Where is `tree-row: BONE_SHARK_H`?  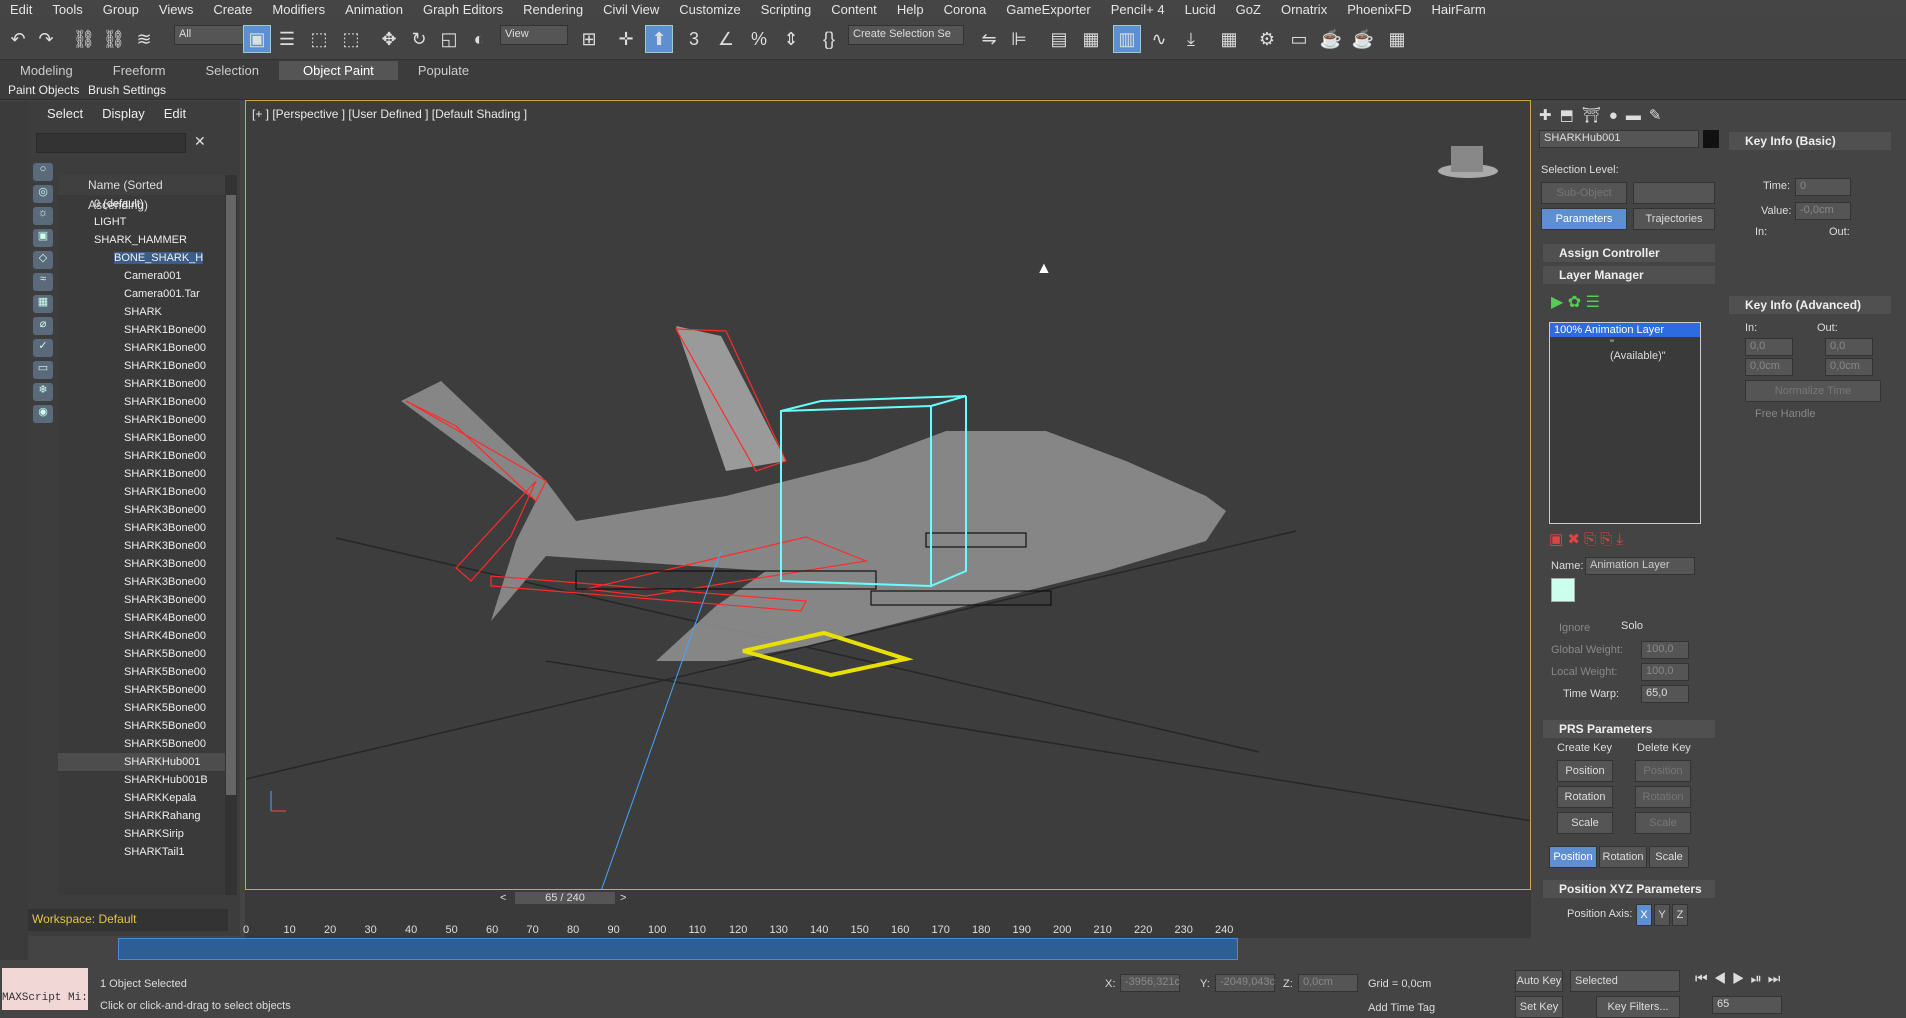 tree-row: BONE_SHARK_H is located at coordinates (141, 258).